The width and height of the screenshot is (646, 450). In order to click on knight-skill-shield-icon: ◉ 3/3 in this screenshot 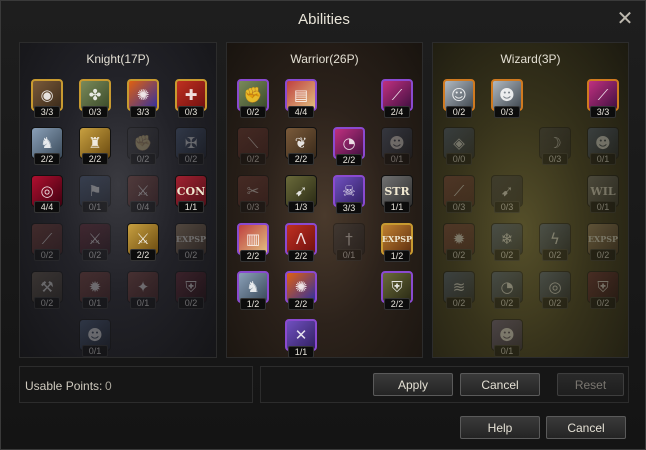, I will do `click(47, 98)`.